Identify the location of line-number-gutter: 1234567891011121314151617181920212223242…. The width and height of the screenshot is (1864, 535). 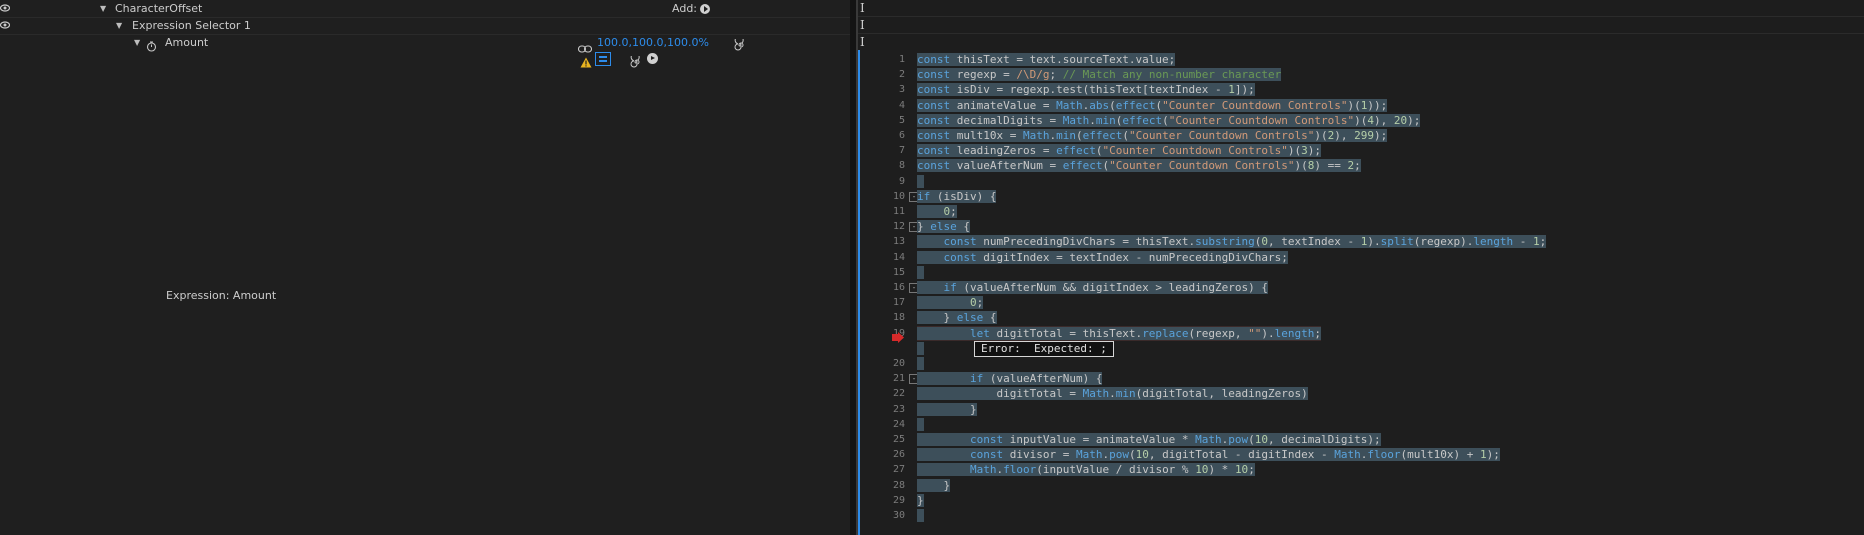
(882, 292).